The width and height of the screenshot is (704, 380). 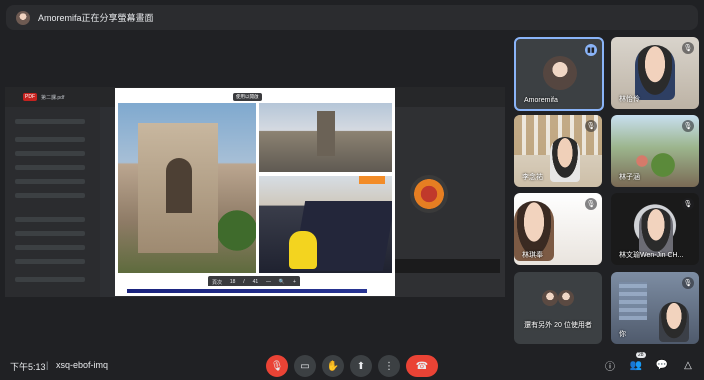 I want to click on presenting-title: Amoremifa正在分享螢幕畫面, so click(x=96, y=18).